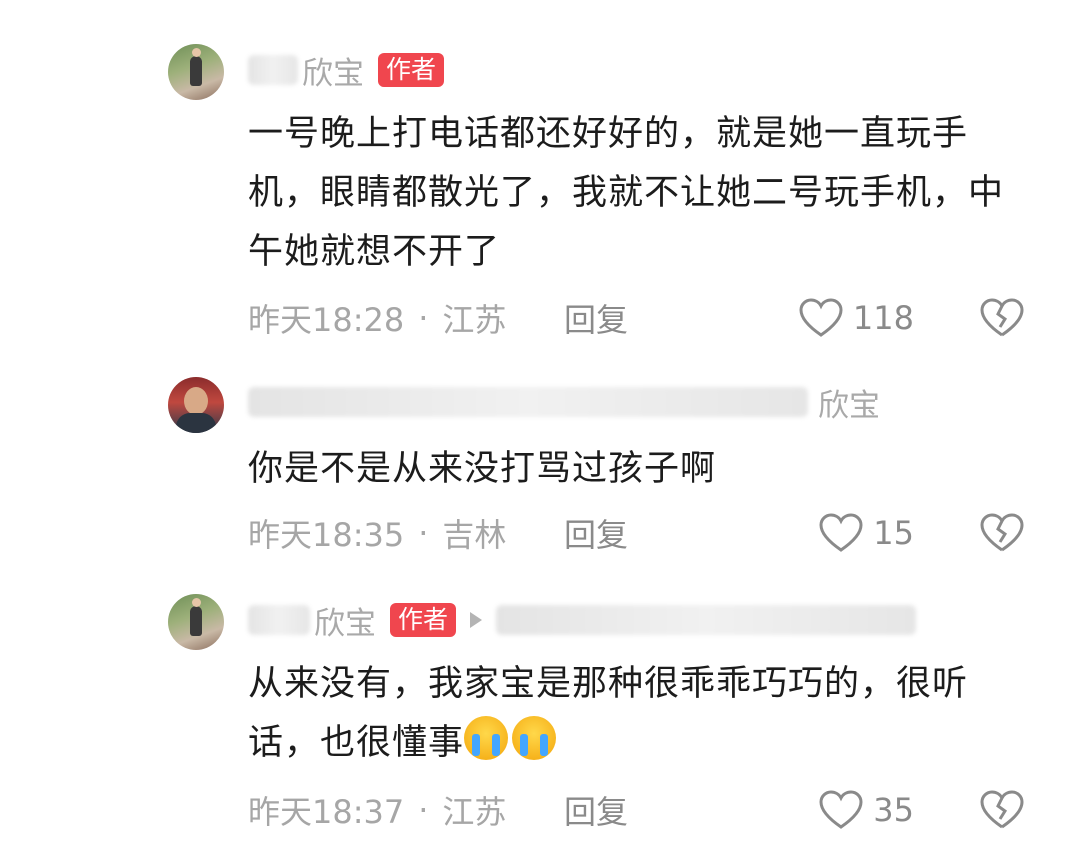 The width and height of the screenshot is (1080, 853). Describe the element at coordinates (326, 535) in the screenshot. I see `comment-time: 昨天18:35` at that location.